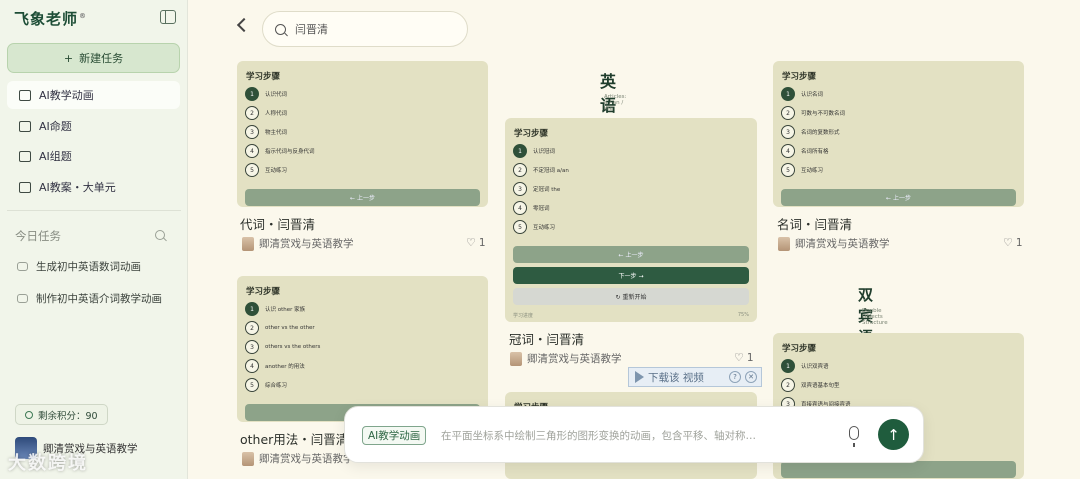 The height and width of the screenshot is (479, 1080). I want to click on new-task-label: 新建任务, so click(101, 58).